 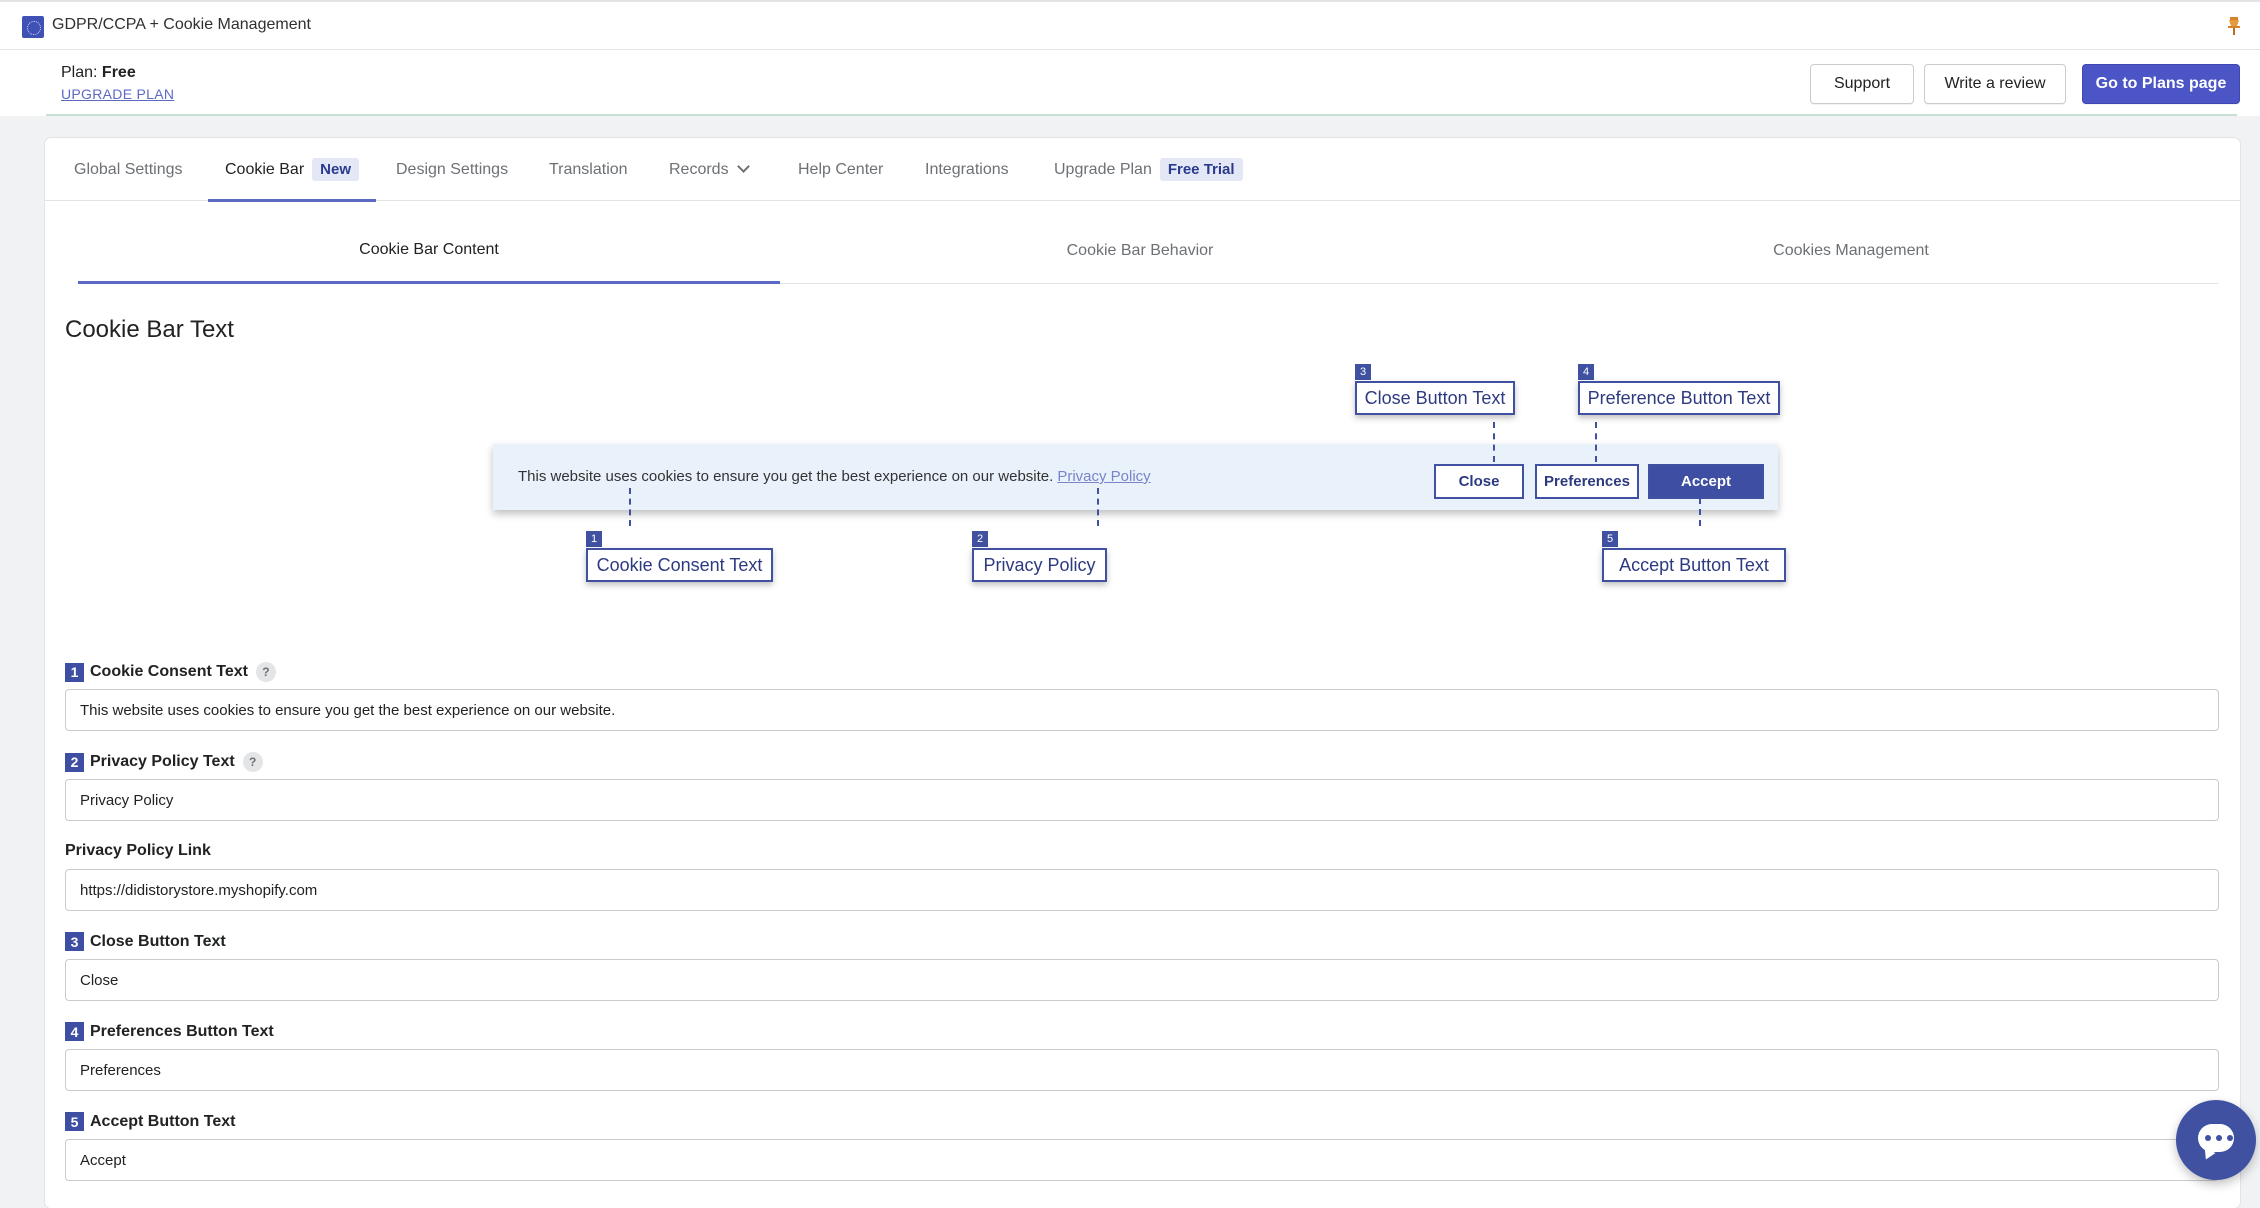 I want to click on tab-label: Design Settings, so click(x=452, y=169).